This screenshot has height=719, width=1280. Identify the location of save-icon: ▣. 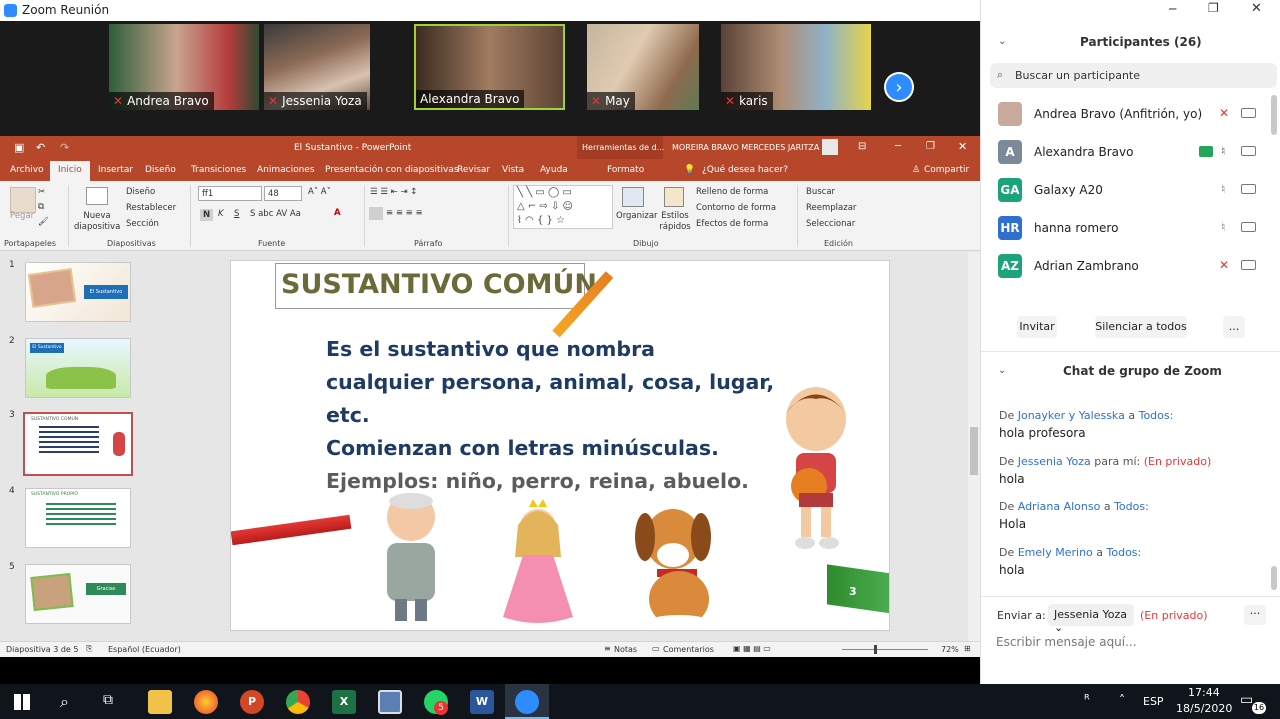
(19, 147).